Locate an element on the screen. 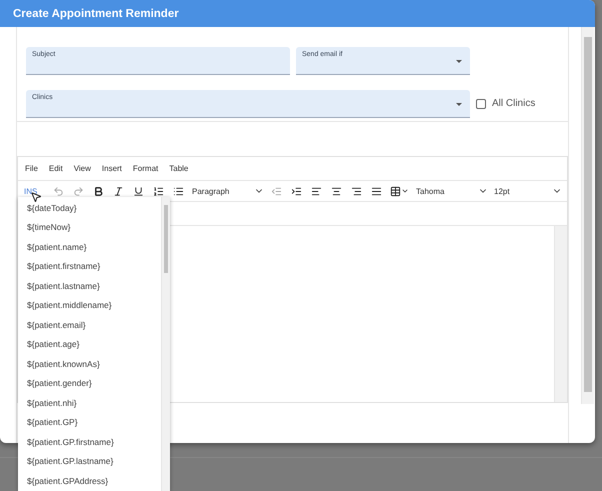 This screenshot has height=491, width=602. menu-item: ${dateToday} is located at coordinates (89, 208).